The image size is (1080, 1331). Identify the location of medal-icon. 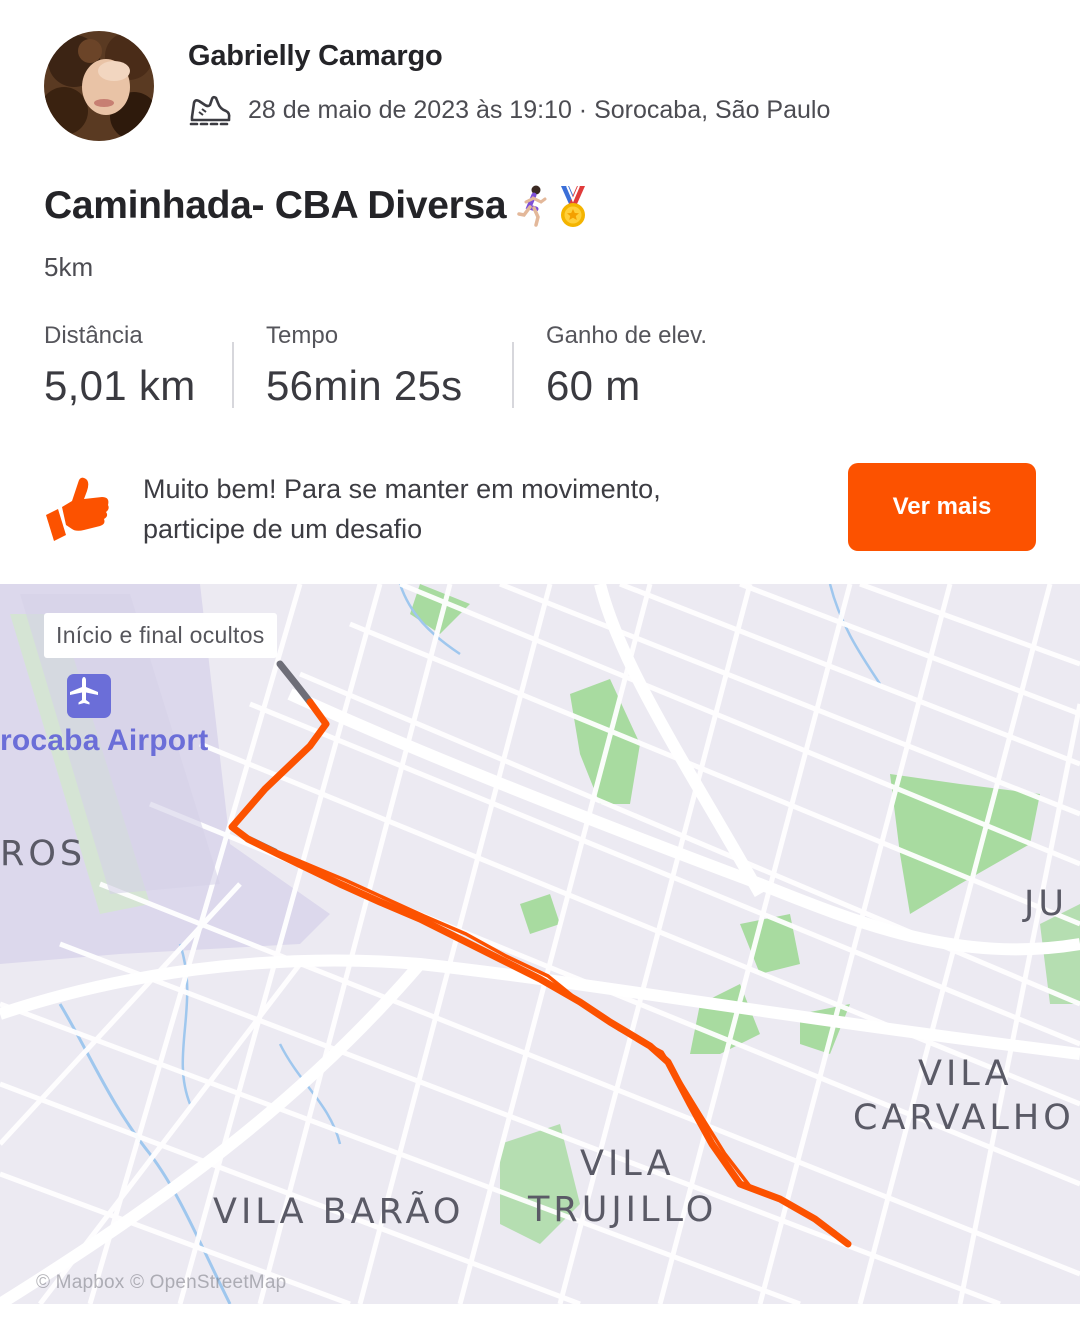
(573, 206).